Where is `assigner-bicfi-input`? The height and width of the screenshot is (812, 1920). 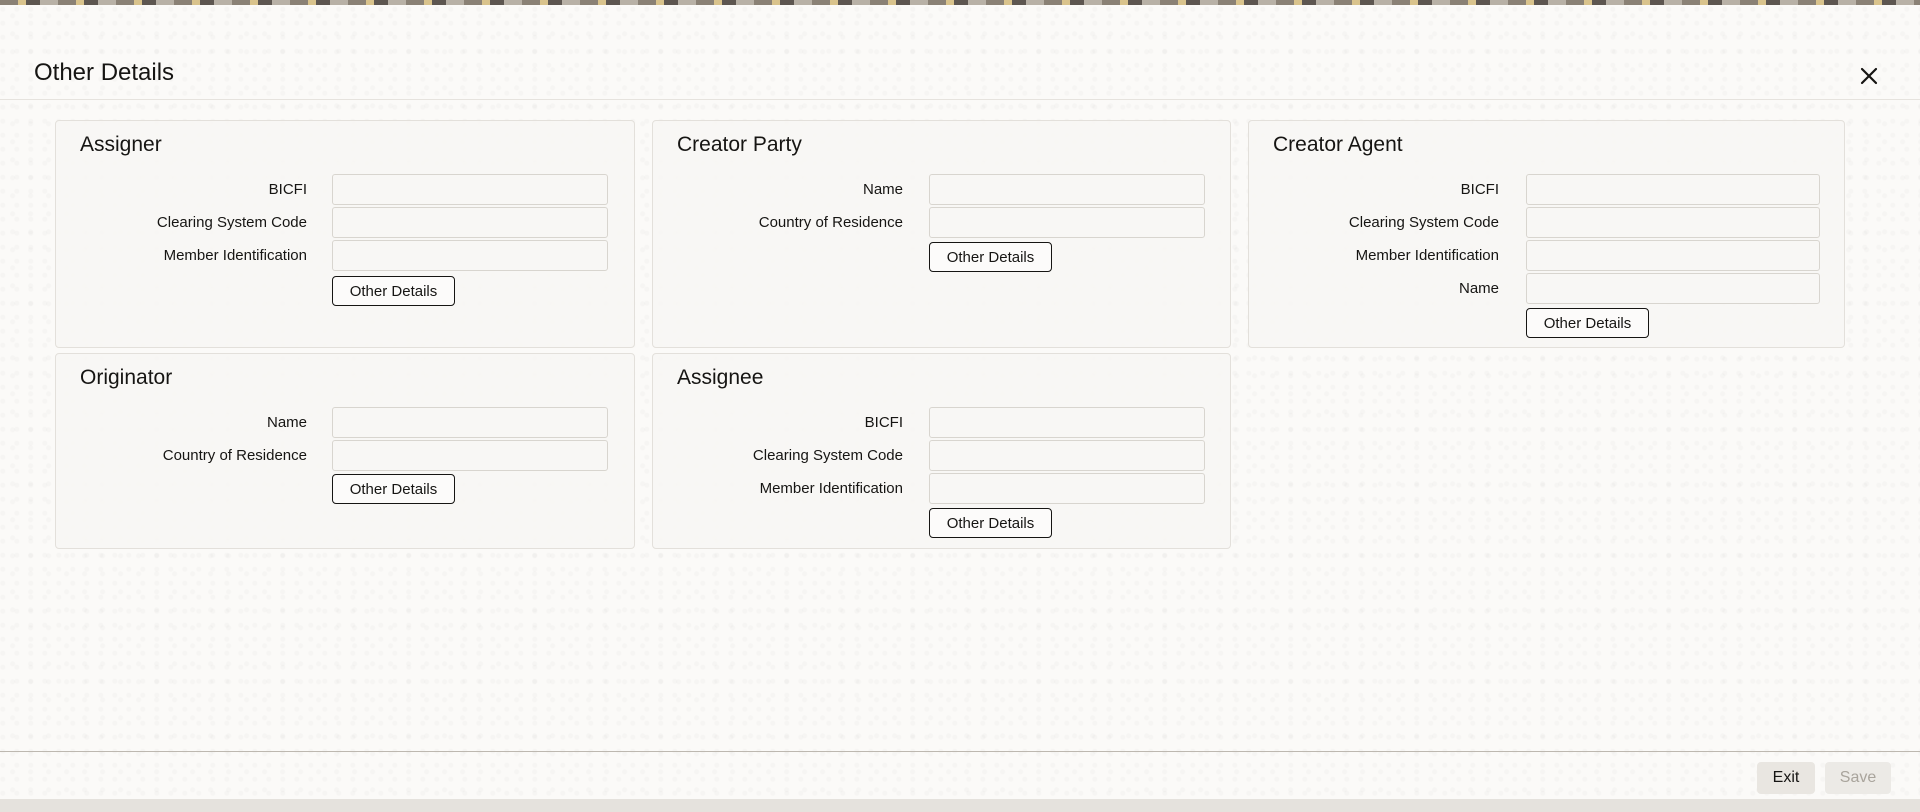 assigner-bicfi-input is located at coordinates (470, 189).